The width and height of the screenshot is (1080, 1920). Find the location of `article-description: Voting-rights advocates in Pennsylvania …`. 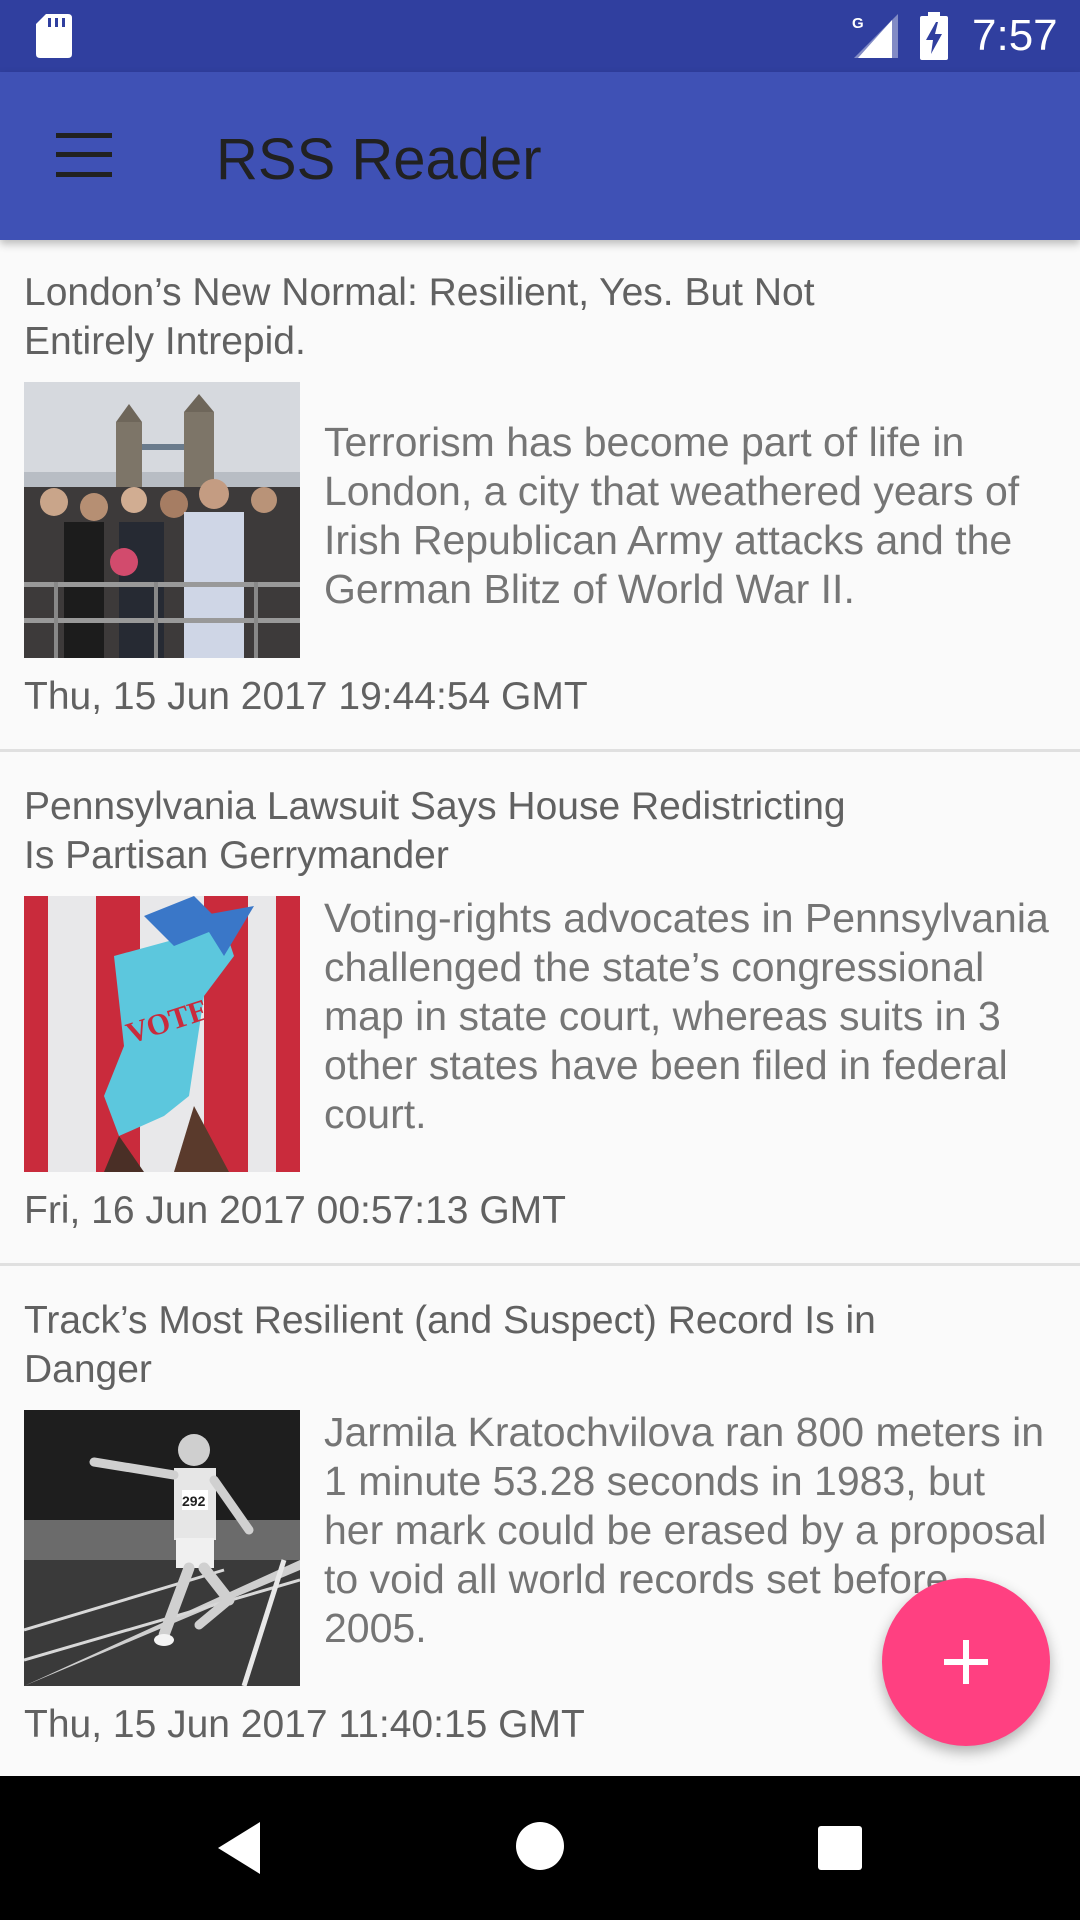

article-description: Voting-rights advocates in Pennsylvania … is located at coordinates (686, 1016).